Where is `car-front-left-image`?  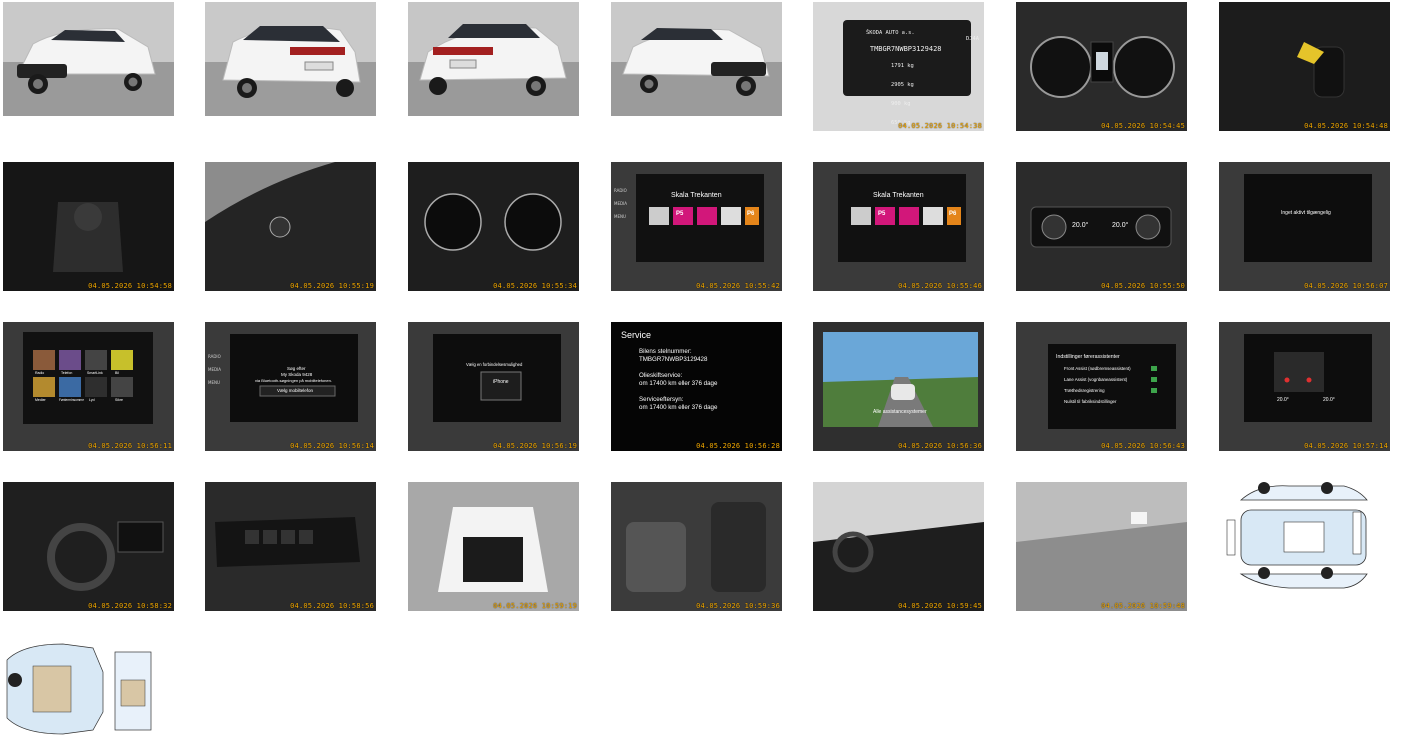
car-front-left-image is located at coordinates (88, 59).